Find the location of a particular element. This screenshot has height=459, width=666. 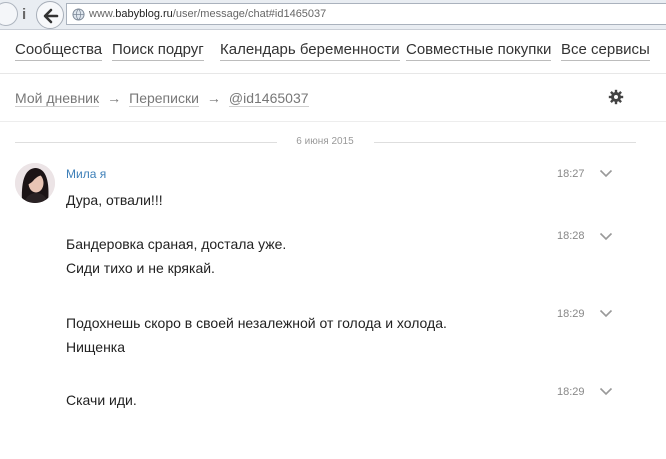

url-prefix: www. is located at coordinates (102, 14).